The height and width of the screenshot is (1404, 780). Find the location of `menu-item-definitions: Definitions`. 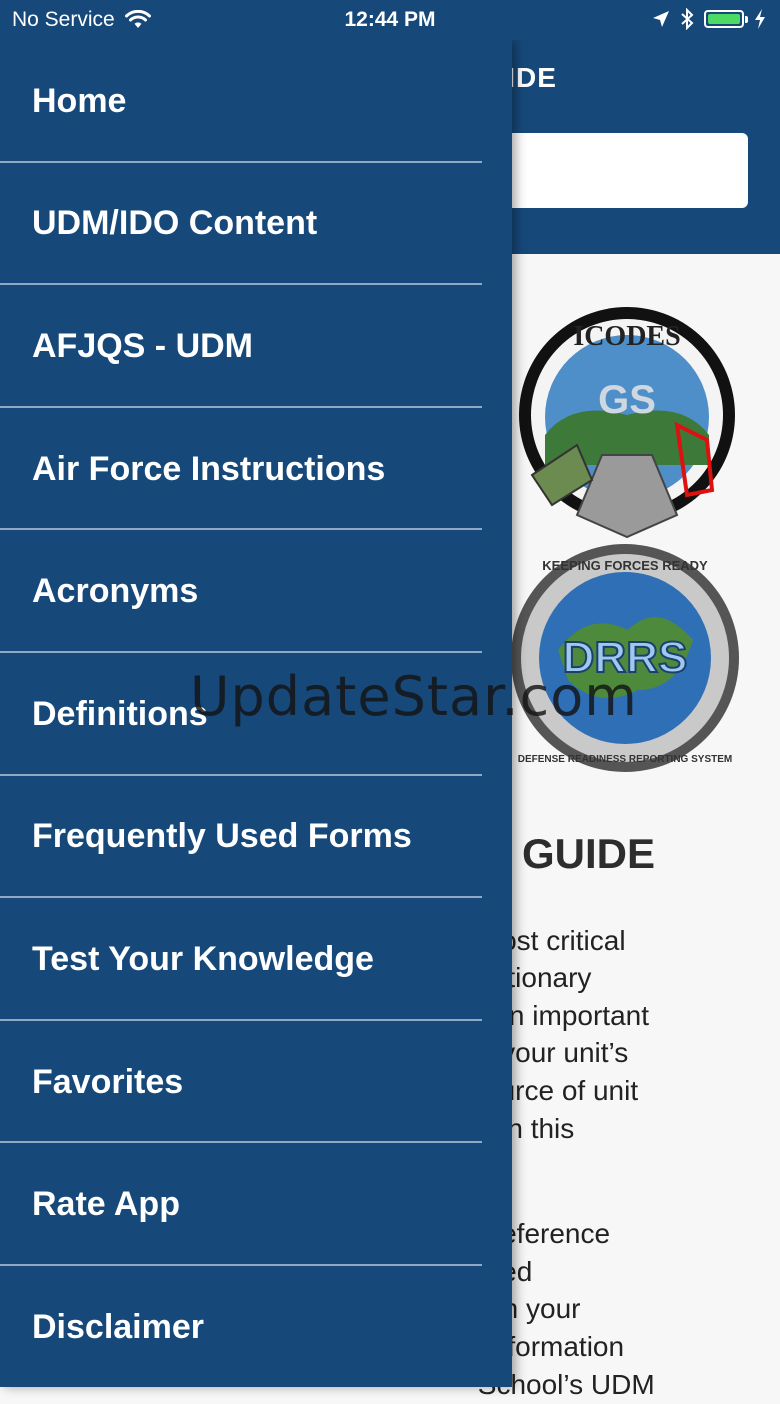

menu-item-definitions: Definitions is located at coordinates (256, 714).